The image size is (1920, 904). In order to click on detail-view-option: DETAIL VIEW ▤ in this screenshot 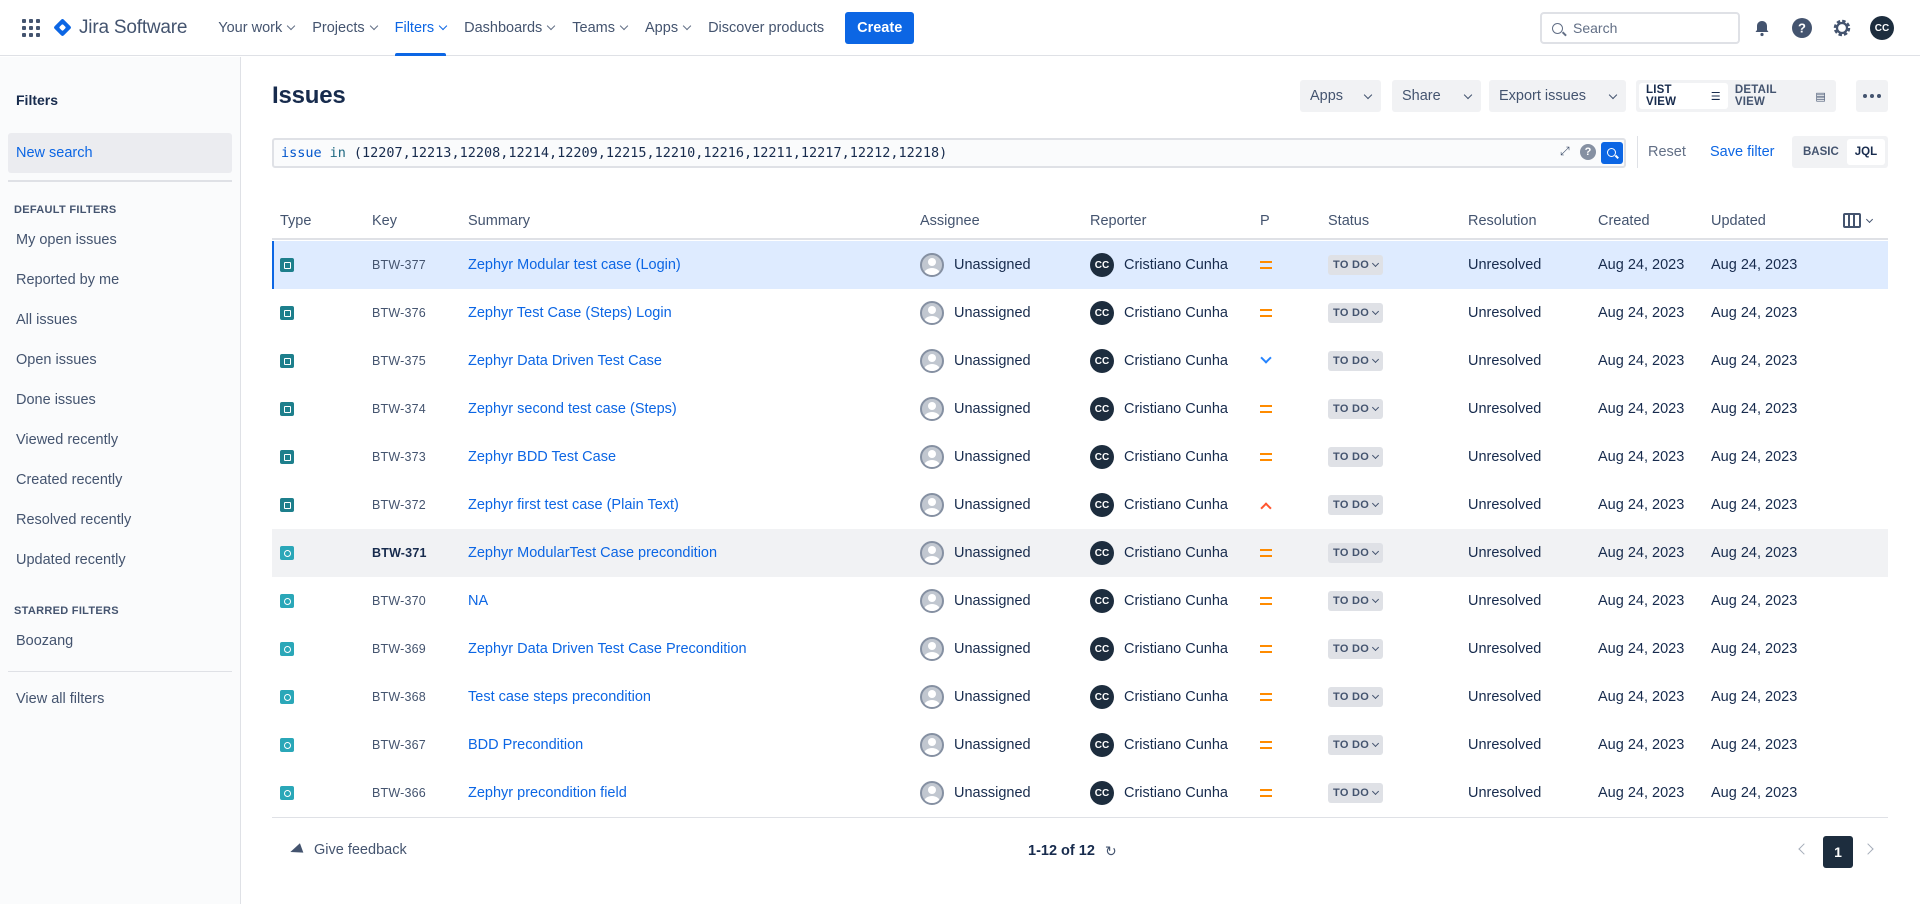, I will do `click(1780, 96)`.